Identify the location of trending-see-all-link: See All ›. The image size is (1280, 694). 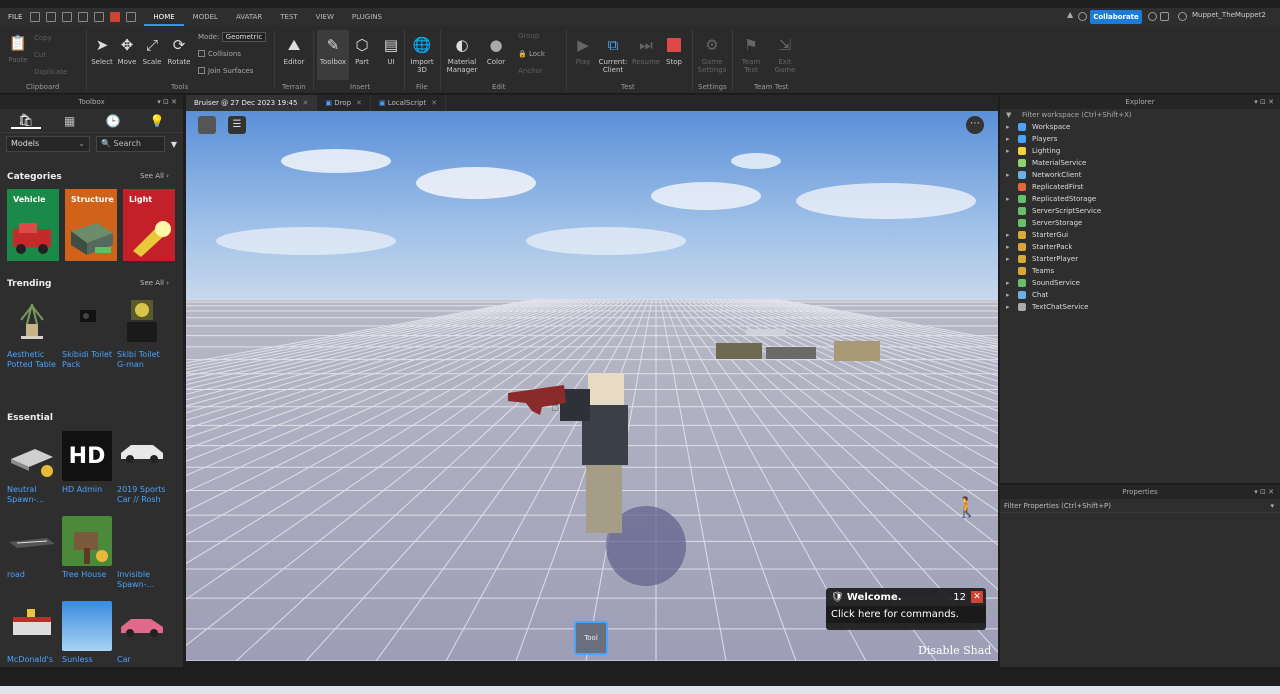
(154, 283).